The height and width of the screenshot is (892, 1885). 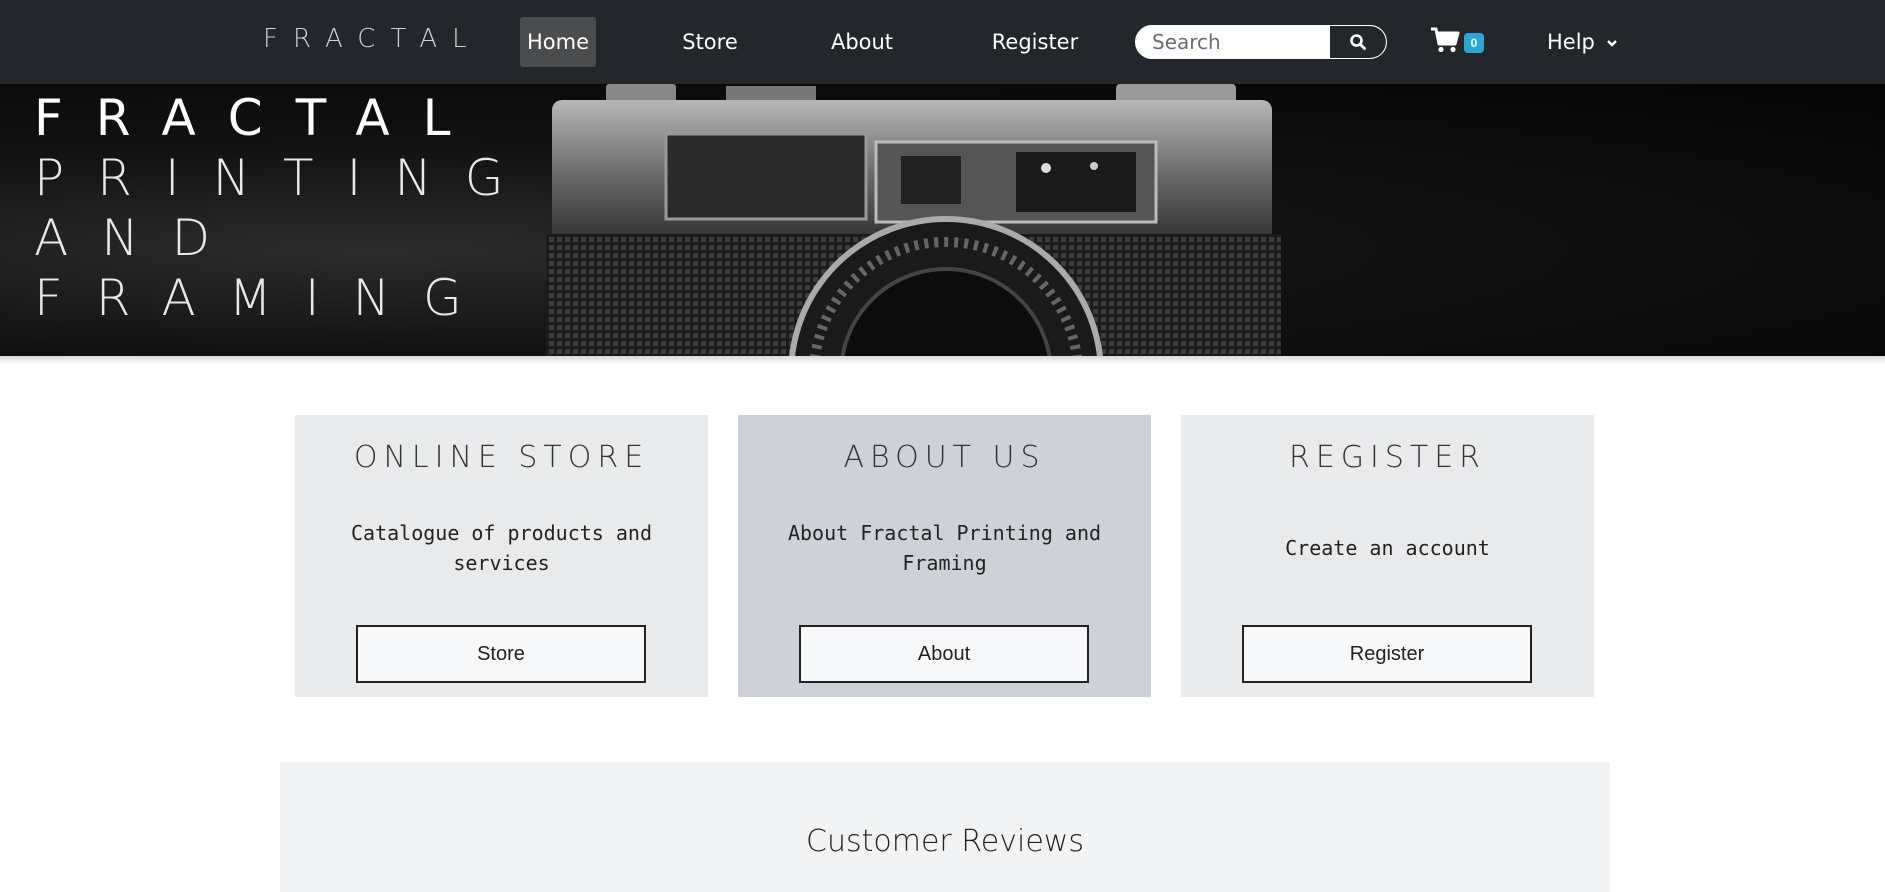 What do you see at coordinates (944, 654) in the screenshot?
I see `about-button: About` at bounding box center [944, 654].